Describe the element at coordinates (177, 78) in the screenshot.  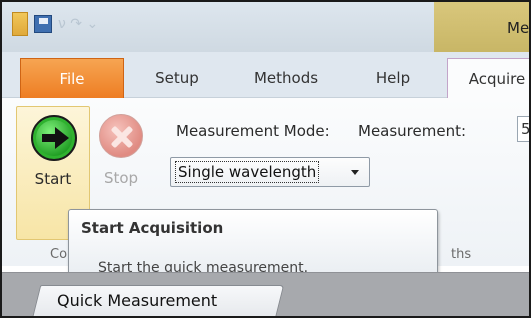
I see `tab-setup: Setup` at that location.